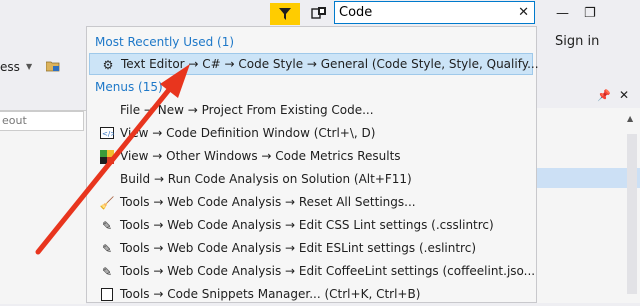  What do you see at coordinates (604, 95) in the screenshot?
I see `pin-icon: 📌` at bounding box center [604, 95].